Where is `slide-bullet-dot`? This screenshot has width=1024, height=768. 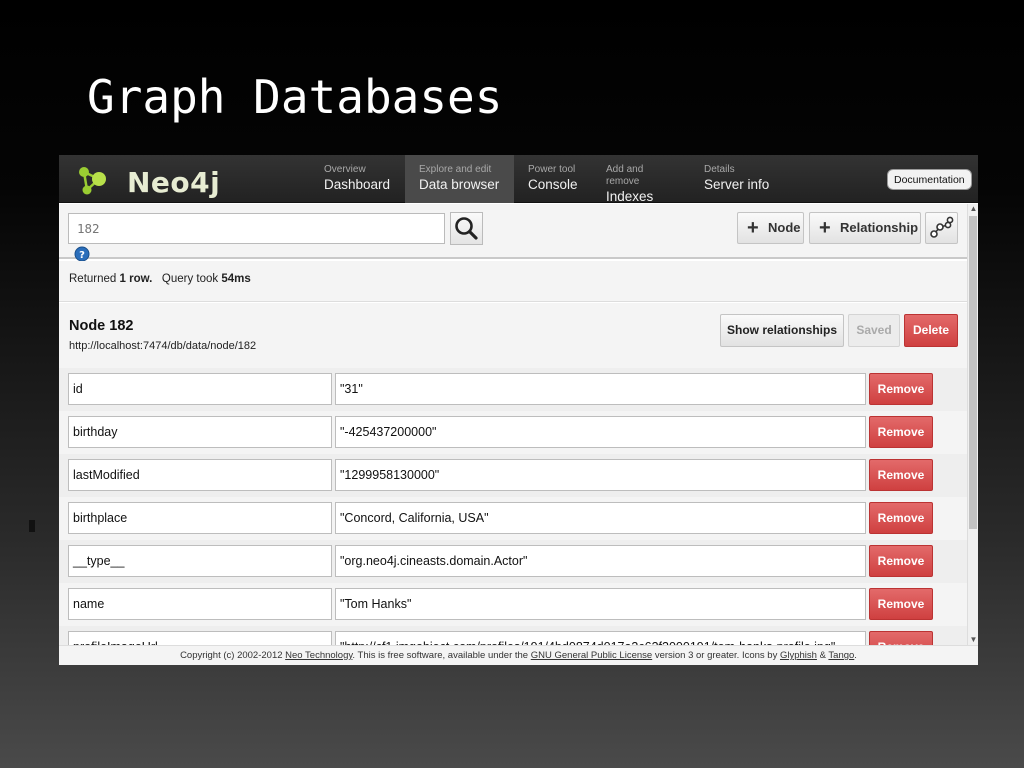
slide-bullet-dot is located at coordinates (32, 526).